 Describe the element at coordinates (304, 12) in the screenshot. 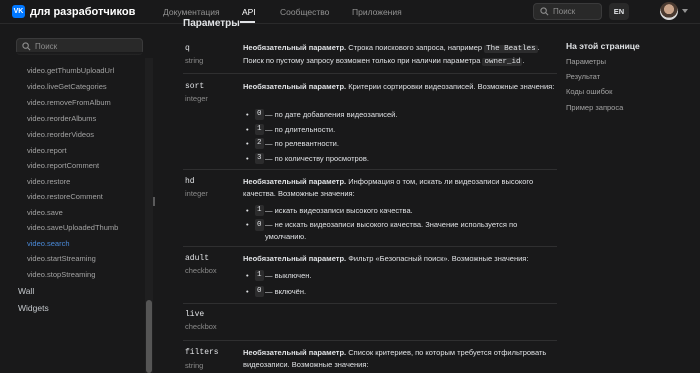

I see `nav-community: Сообщество` at that location.